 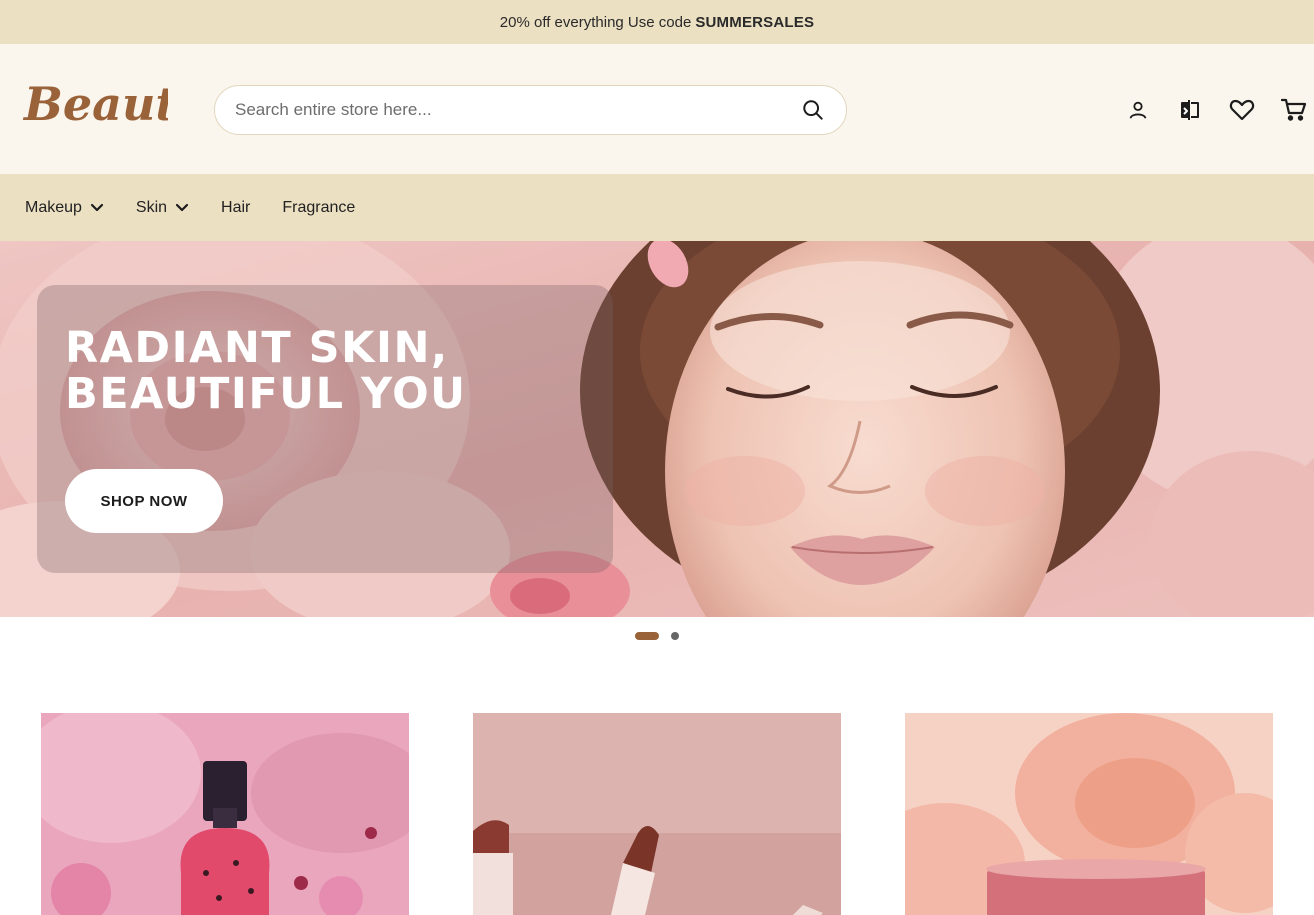 I want to click on carousel-indicators, so click(x=657, y=636).